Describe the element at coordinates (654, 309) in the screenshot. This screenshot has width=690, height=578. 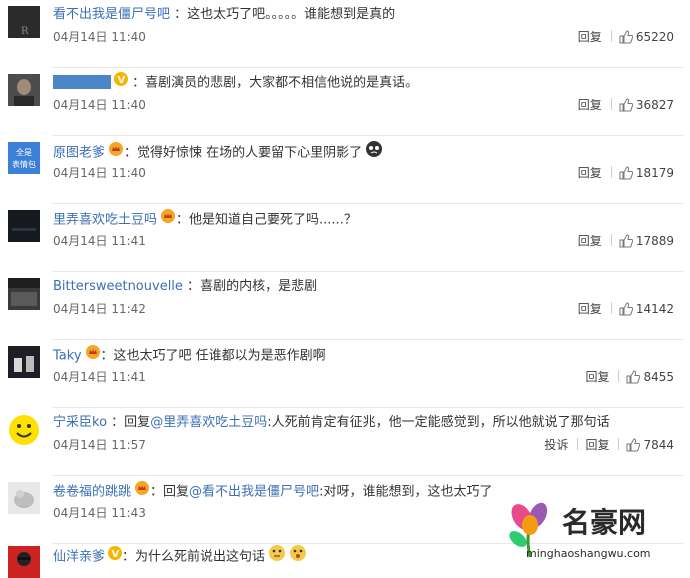
I see `like-count: 14142` at that location.